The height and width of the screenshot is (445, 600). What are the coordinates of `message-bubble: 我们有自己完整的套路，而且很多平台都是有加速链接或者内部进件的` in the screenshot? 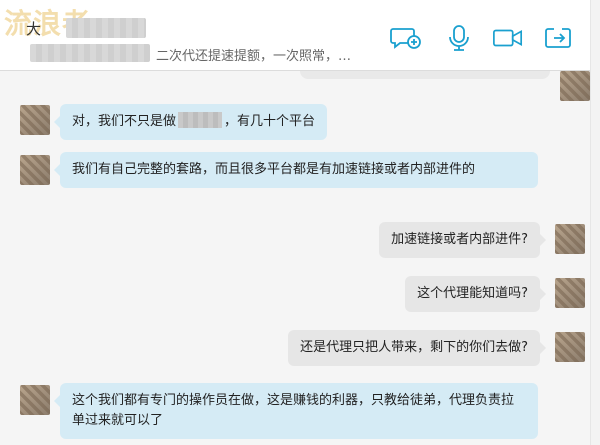 It's located at (296, 170).